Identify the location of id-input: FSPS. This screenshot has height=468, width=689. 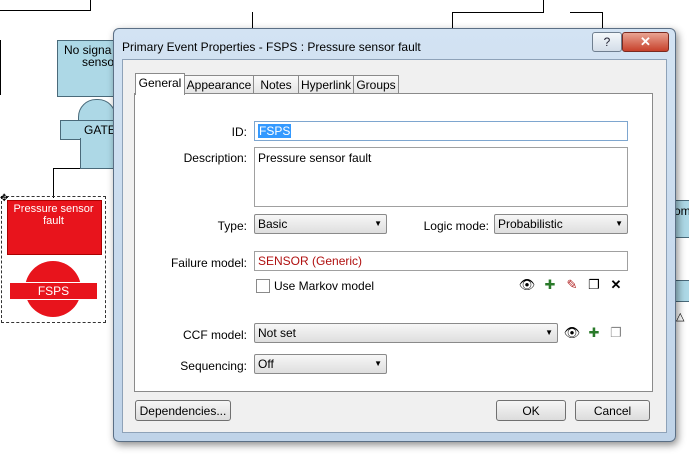
(441, 131).